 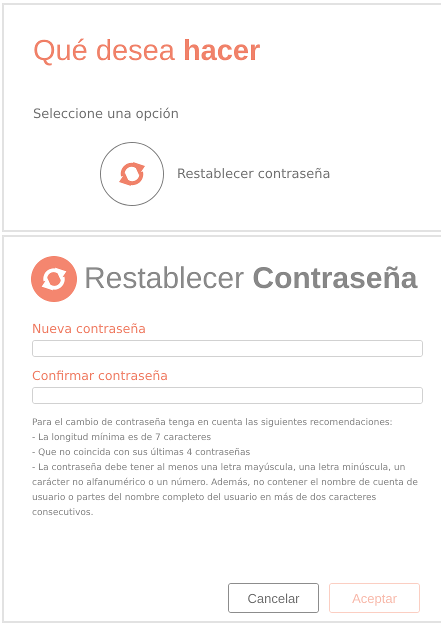 What do you see at coordinates (89, 328) in the screenshot?
I see `field-label: Nueva contraseña` at bounding box center [89, 328].